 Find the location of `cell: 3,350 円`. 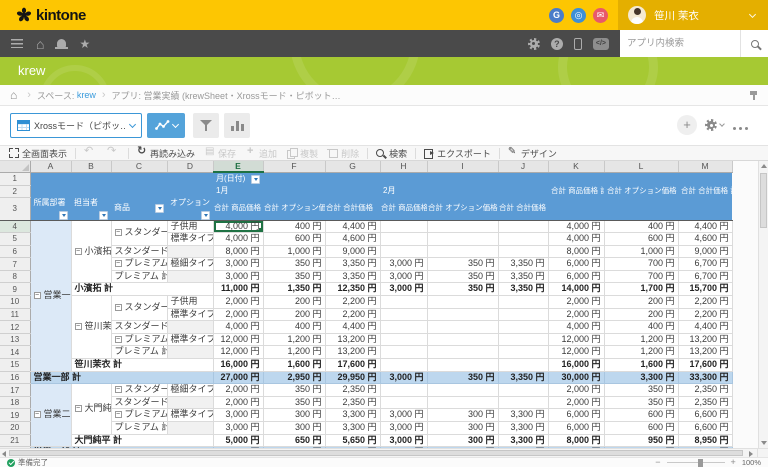

cell: 3,350 円 is located at coordinates (523, 277).